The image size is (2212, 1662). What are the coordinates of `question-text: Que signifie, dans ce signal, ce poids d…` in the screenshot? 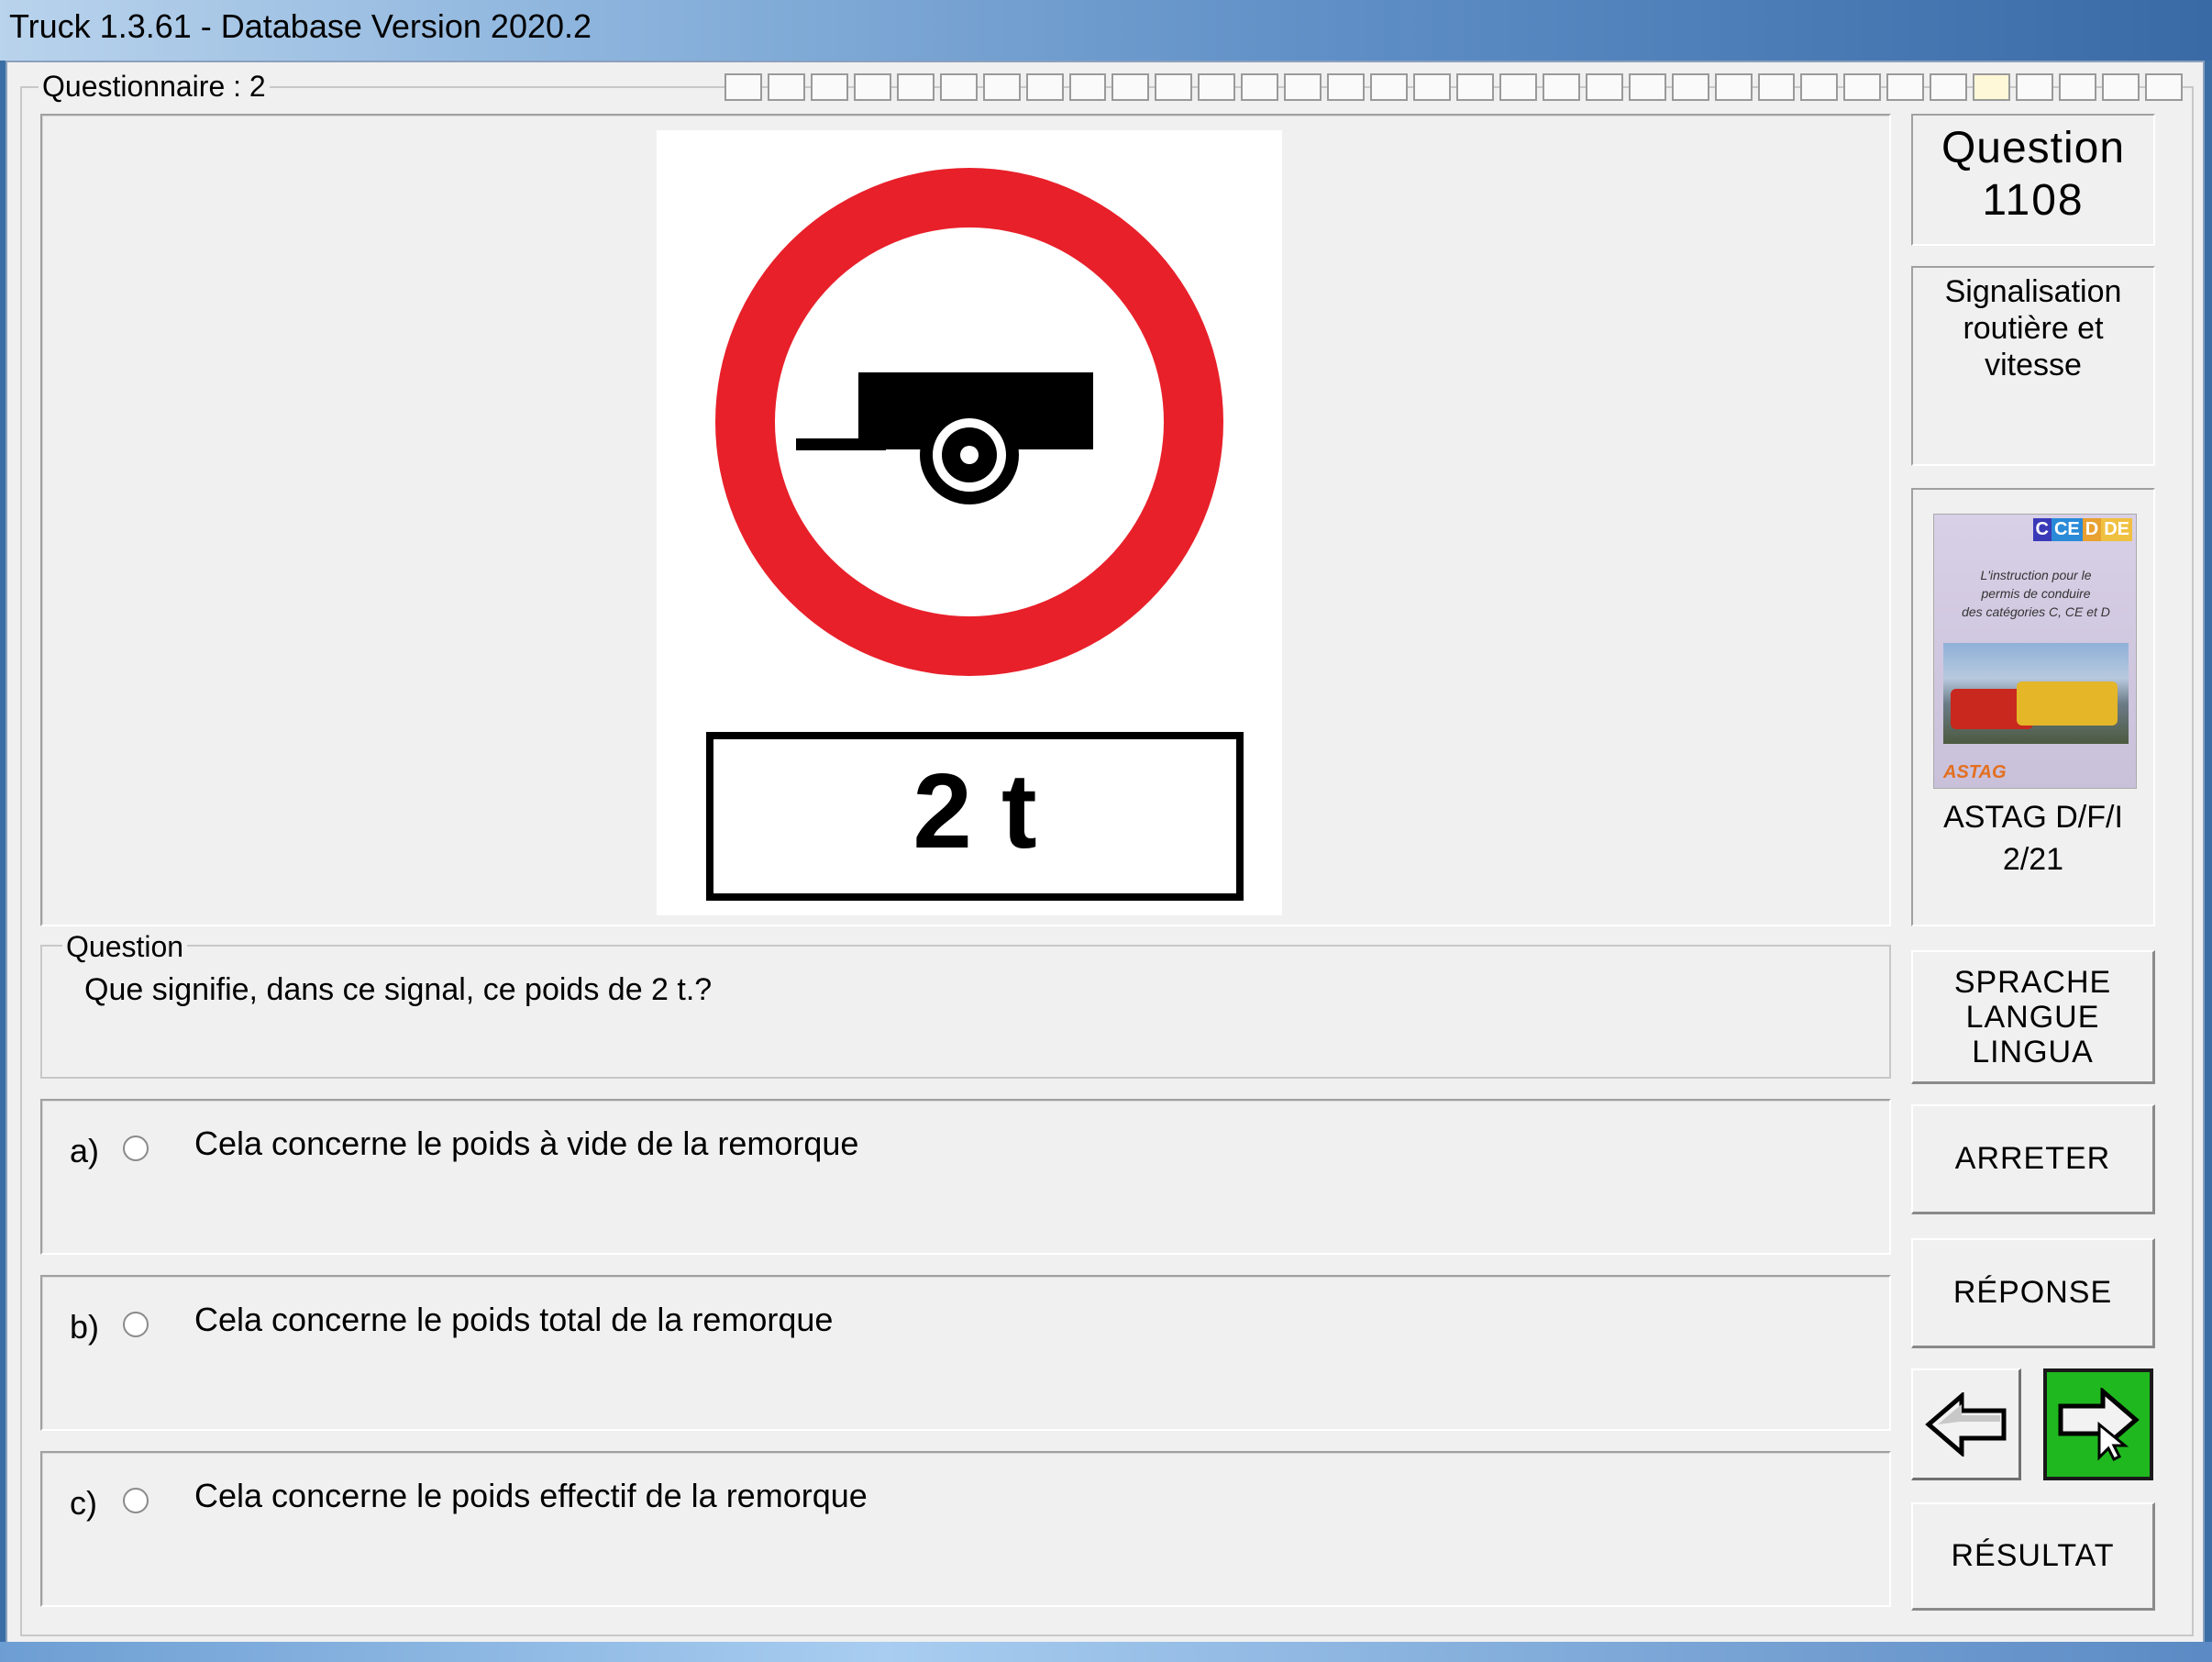 It's located at (398, 989).